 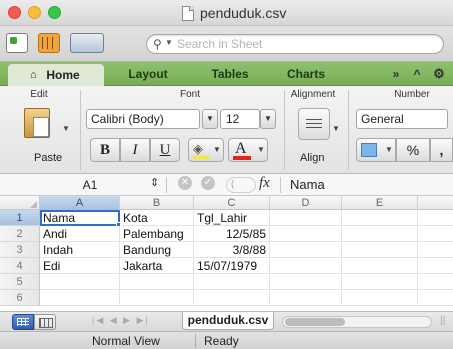 I want to click on cell-e2, so click(x=380, y=234).